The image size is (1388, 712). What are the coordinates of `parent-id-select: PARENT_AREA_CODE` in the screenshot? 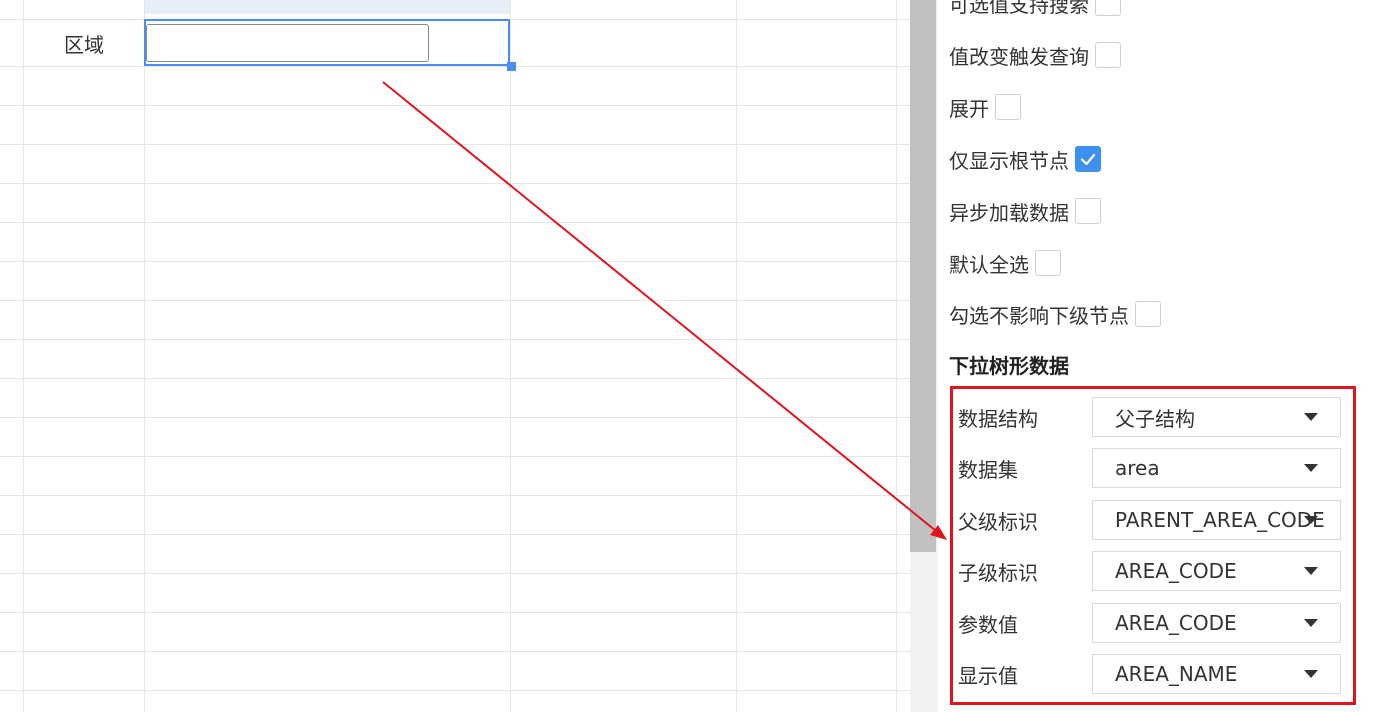 It's located at (1216, 520).